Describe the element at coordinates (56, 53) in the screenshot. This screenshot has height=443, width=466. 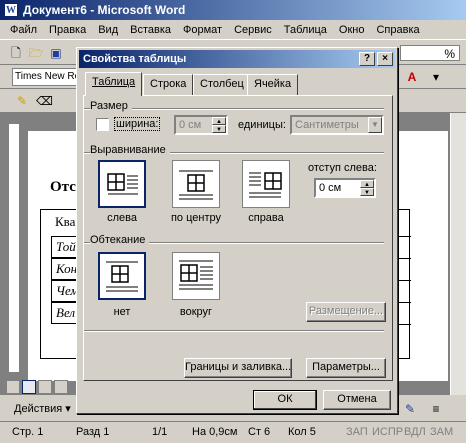
I see `save-icon: ▣` at that location.